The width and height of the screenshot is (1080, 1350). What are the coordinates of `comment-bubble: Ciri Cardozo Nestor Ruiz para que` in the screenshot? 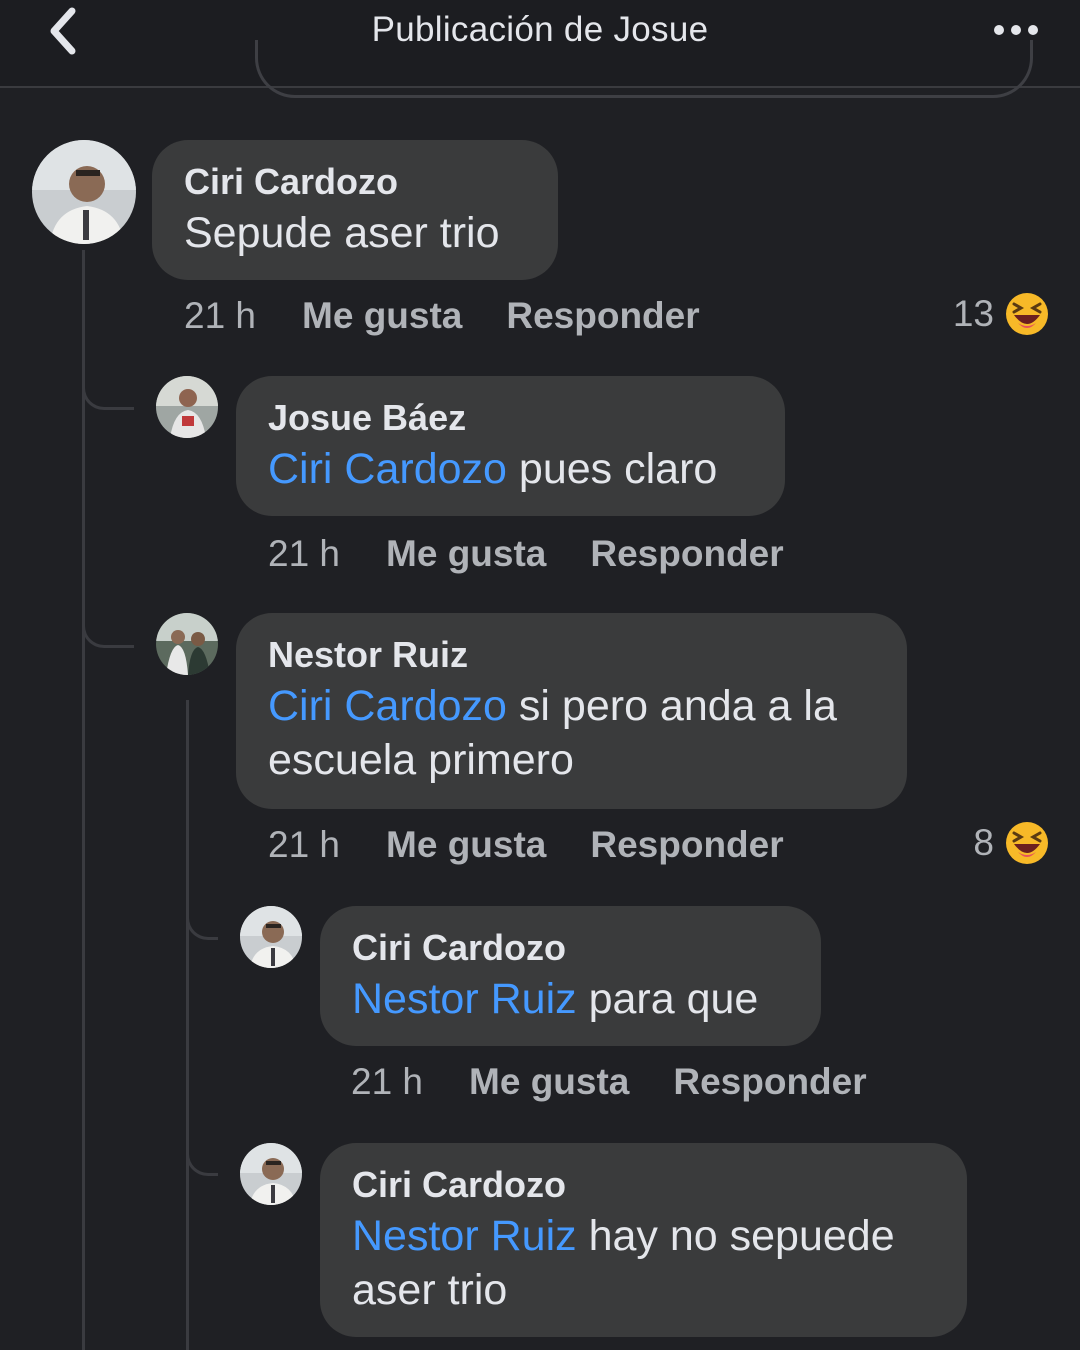 It's located at (570, 976).